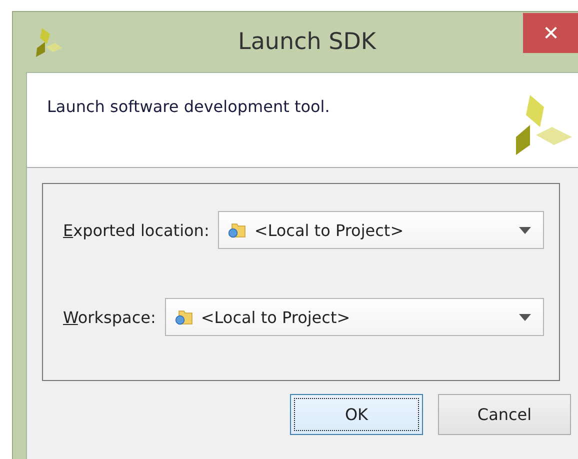  Describe the element at coordinates (550, 33) in the screenshot. I see `close-button: ✕` at that location.